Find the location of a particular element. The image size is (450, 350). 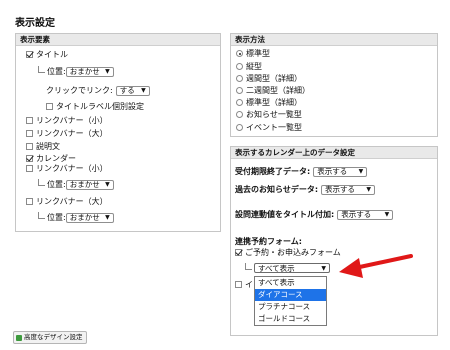

motive-select: 表示する ▼ is located at coordinates (365, 214).